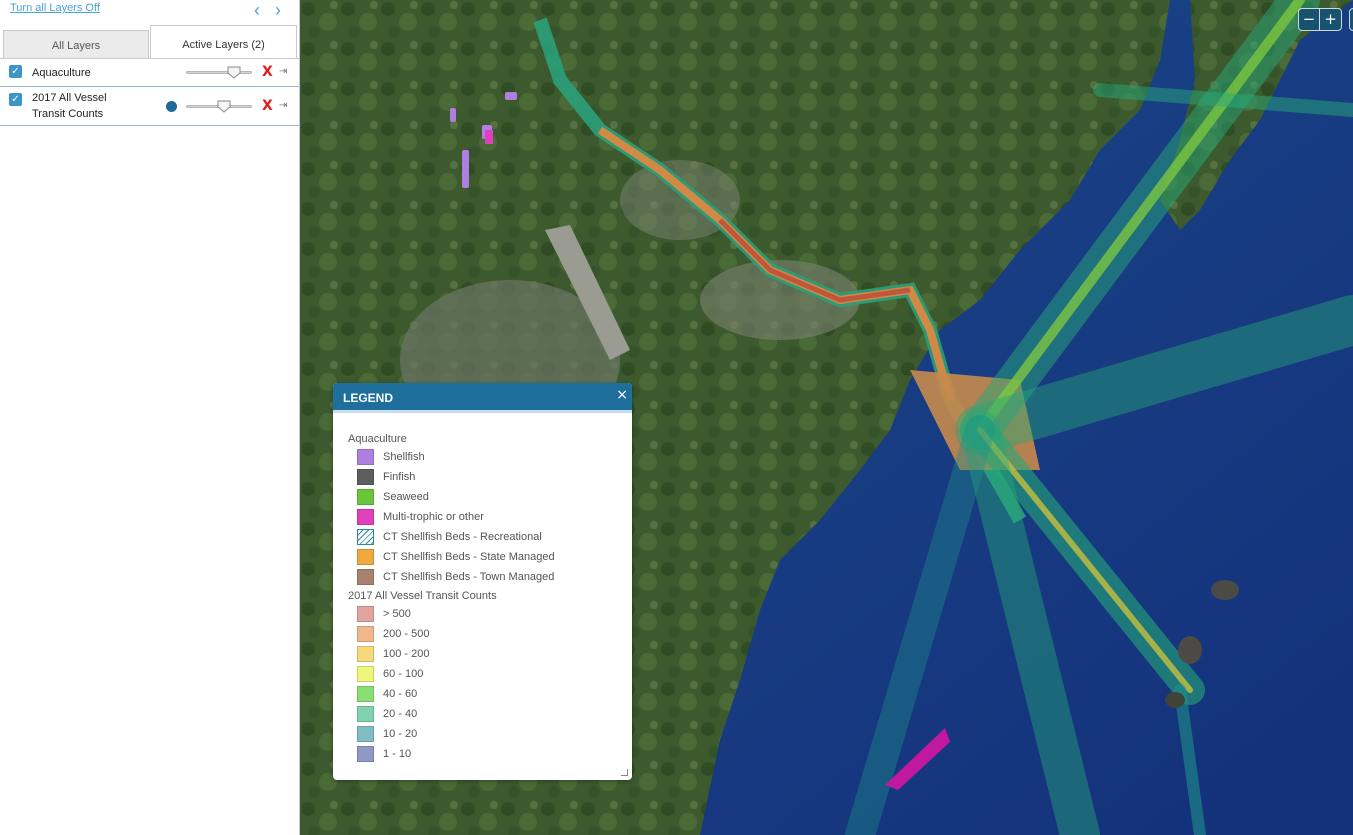 Image resolution: width=1353 pixels, height=835 pixels. I want to click on legend-item-label: CT Shellfish Beds - Recreational, so click(462, 537).